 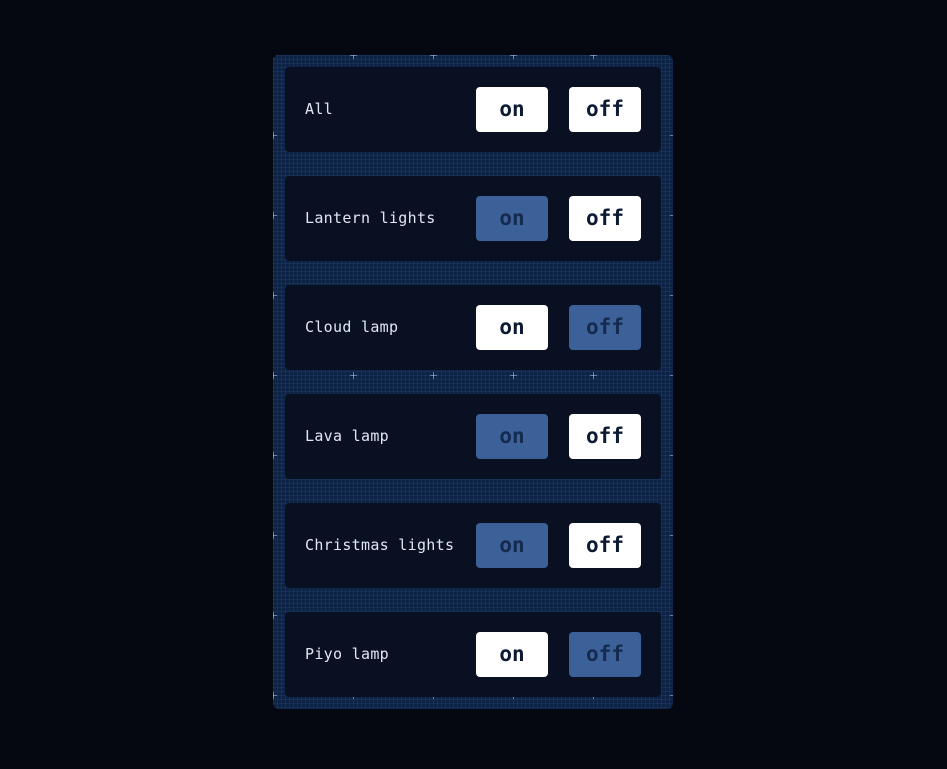 I want to click on piyo-lamp-off-button: off, so click(x=605, y=654).